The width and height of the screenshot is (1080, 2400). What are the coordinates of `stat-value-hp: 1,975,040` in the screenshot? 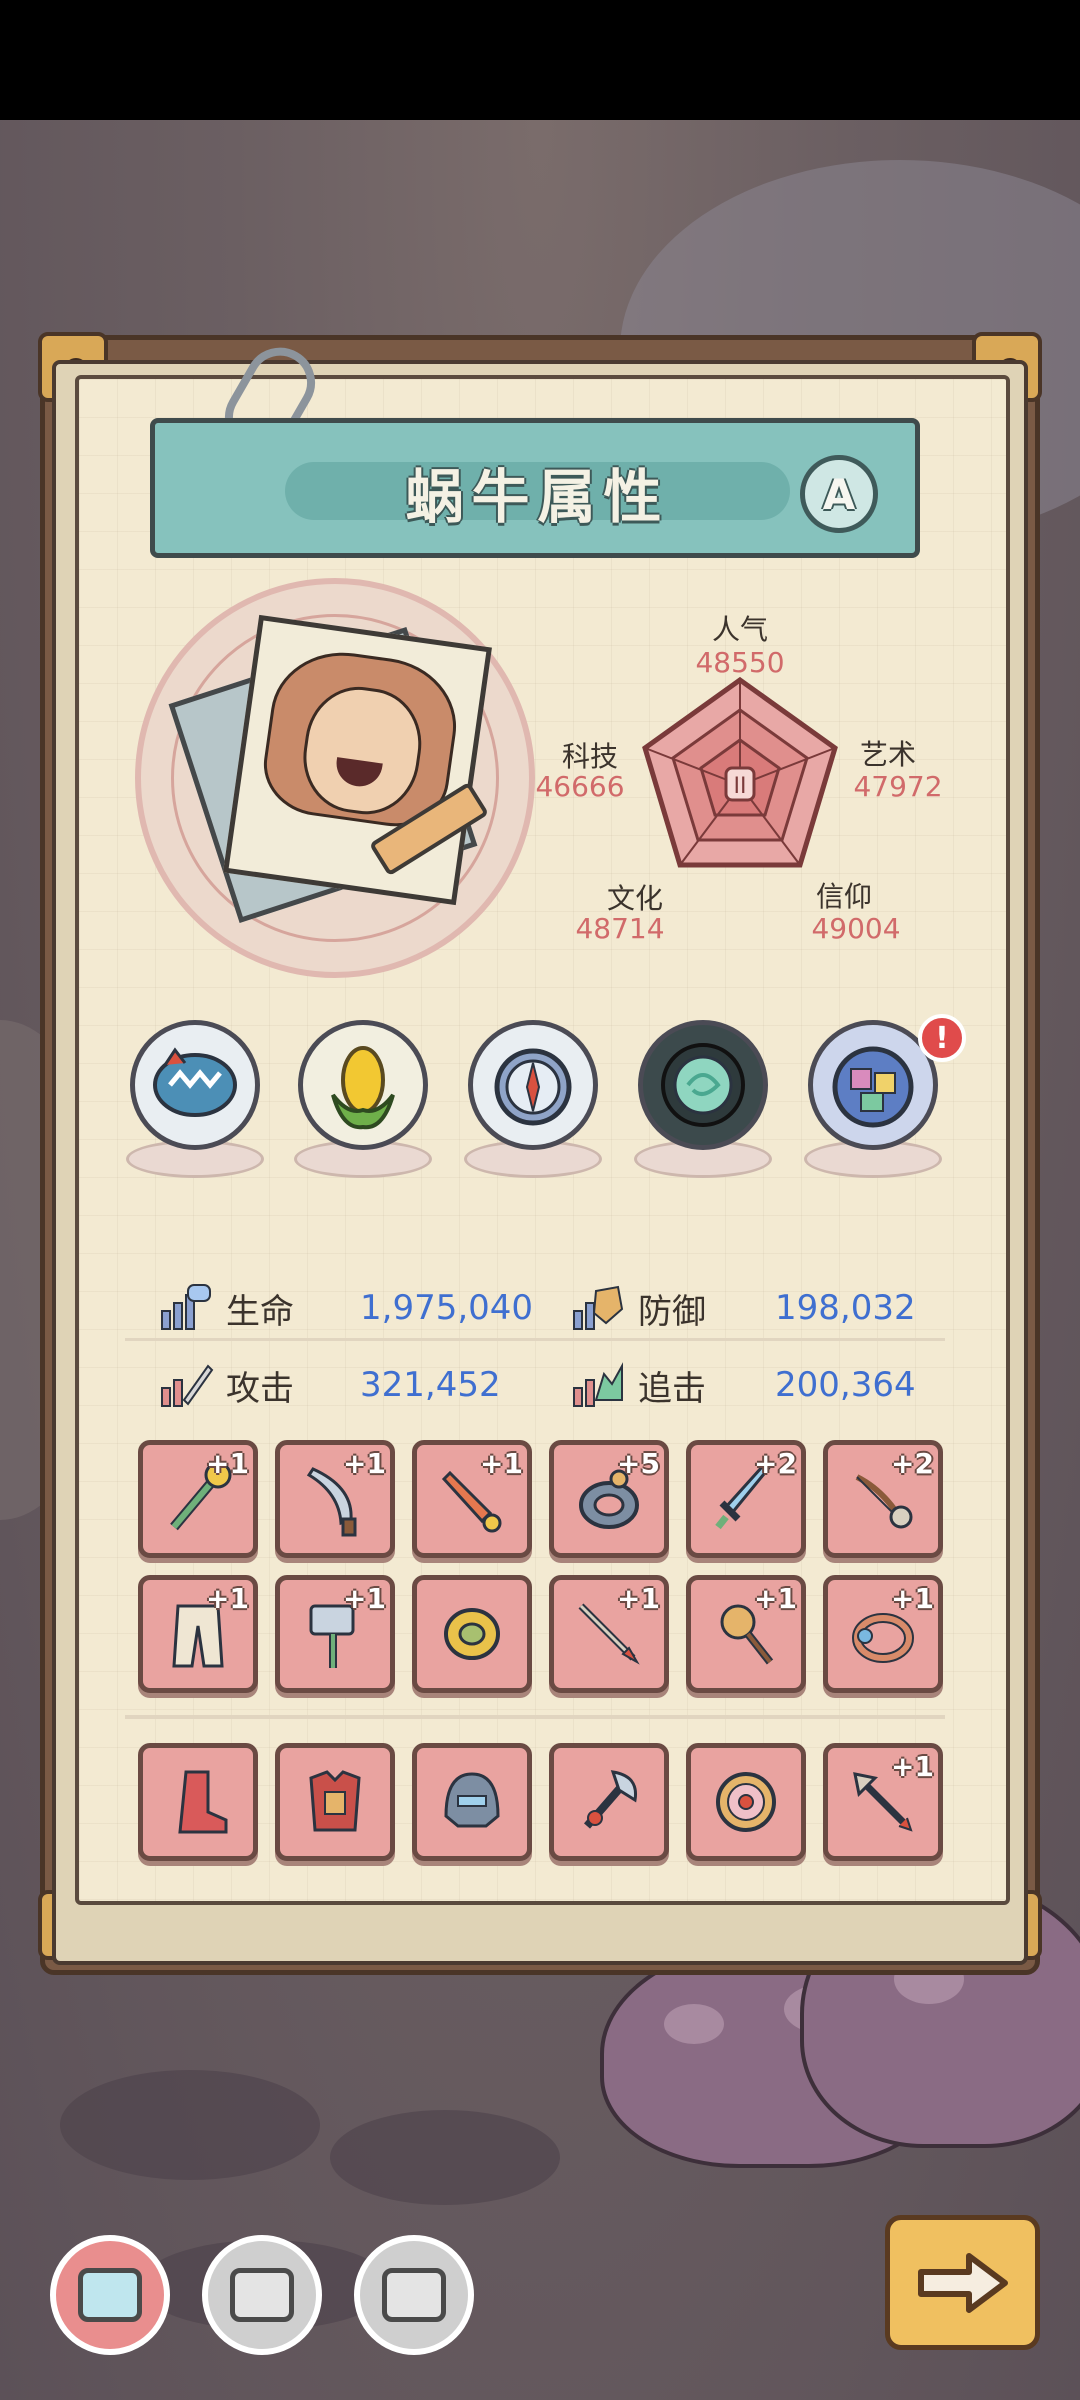 It's located at (447, 1308).